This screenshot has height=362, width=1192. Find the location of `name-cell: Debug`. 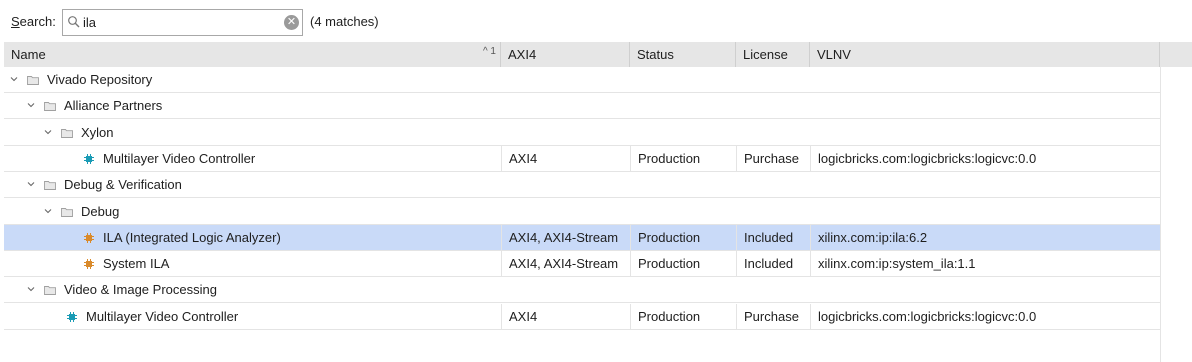

name-cell: Debug is located at coordinates (252, 212).